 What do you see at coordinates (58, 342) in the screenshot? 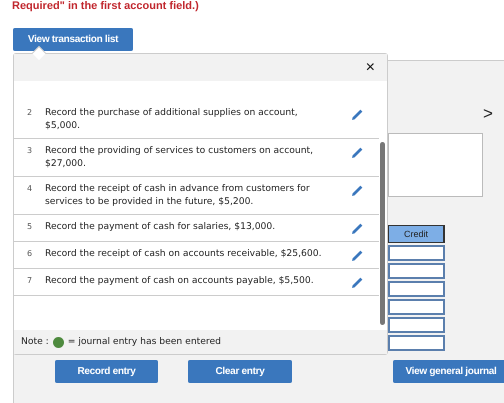
I see `status-dot` at bounding box center [58, 342].